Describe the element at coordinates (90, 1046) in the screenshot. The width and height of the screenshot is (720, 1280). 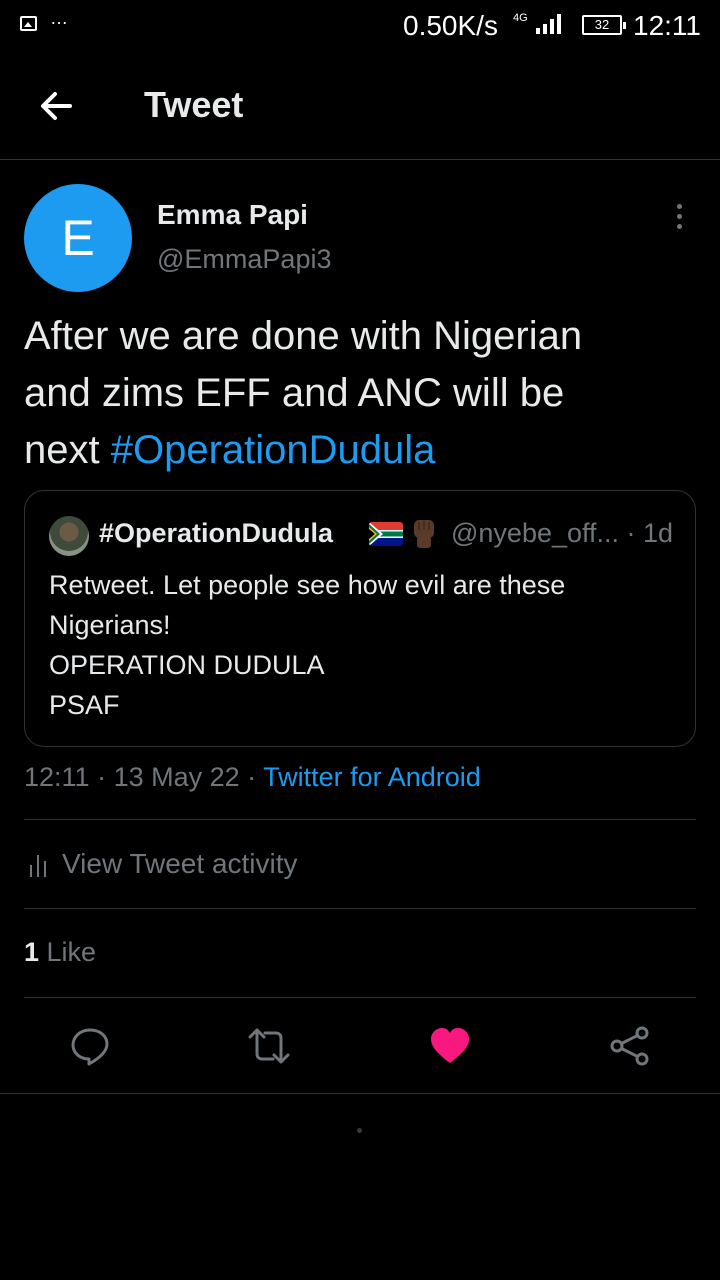
I see `reply-icon` at that location.